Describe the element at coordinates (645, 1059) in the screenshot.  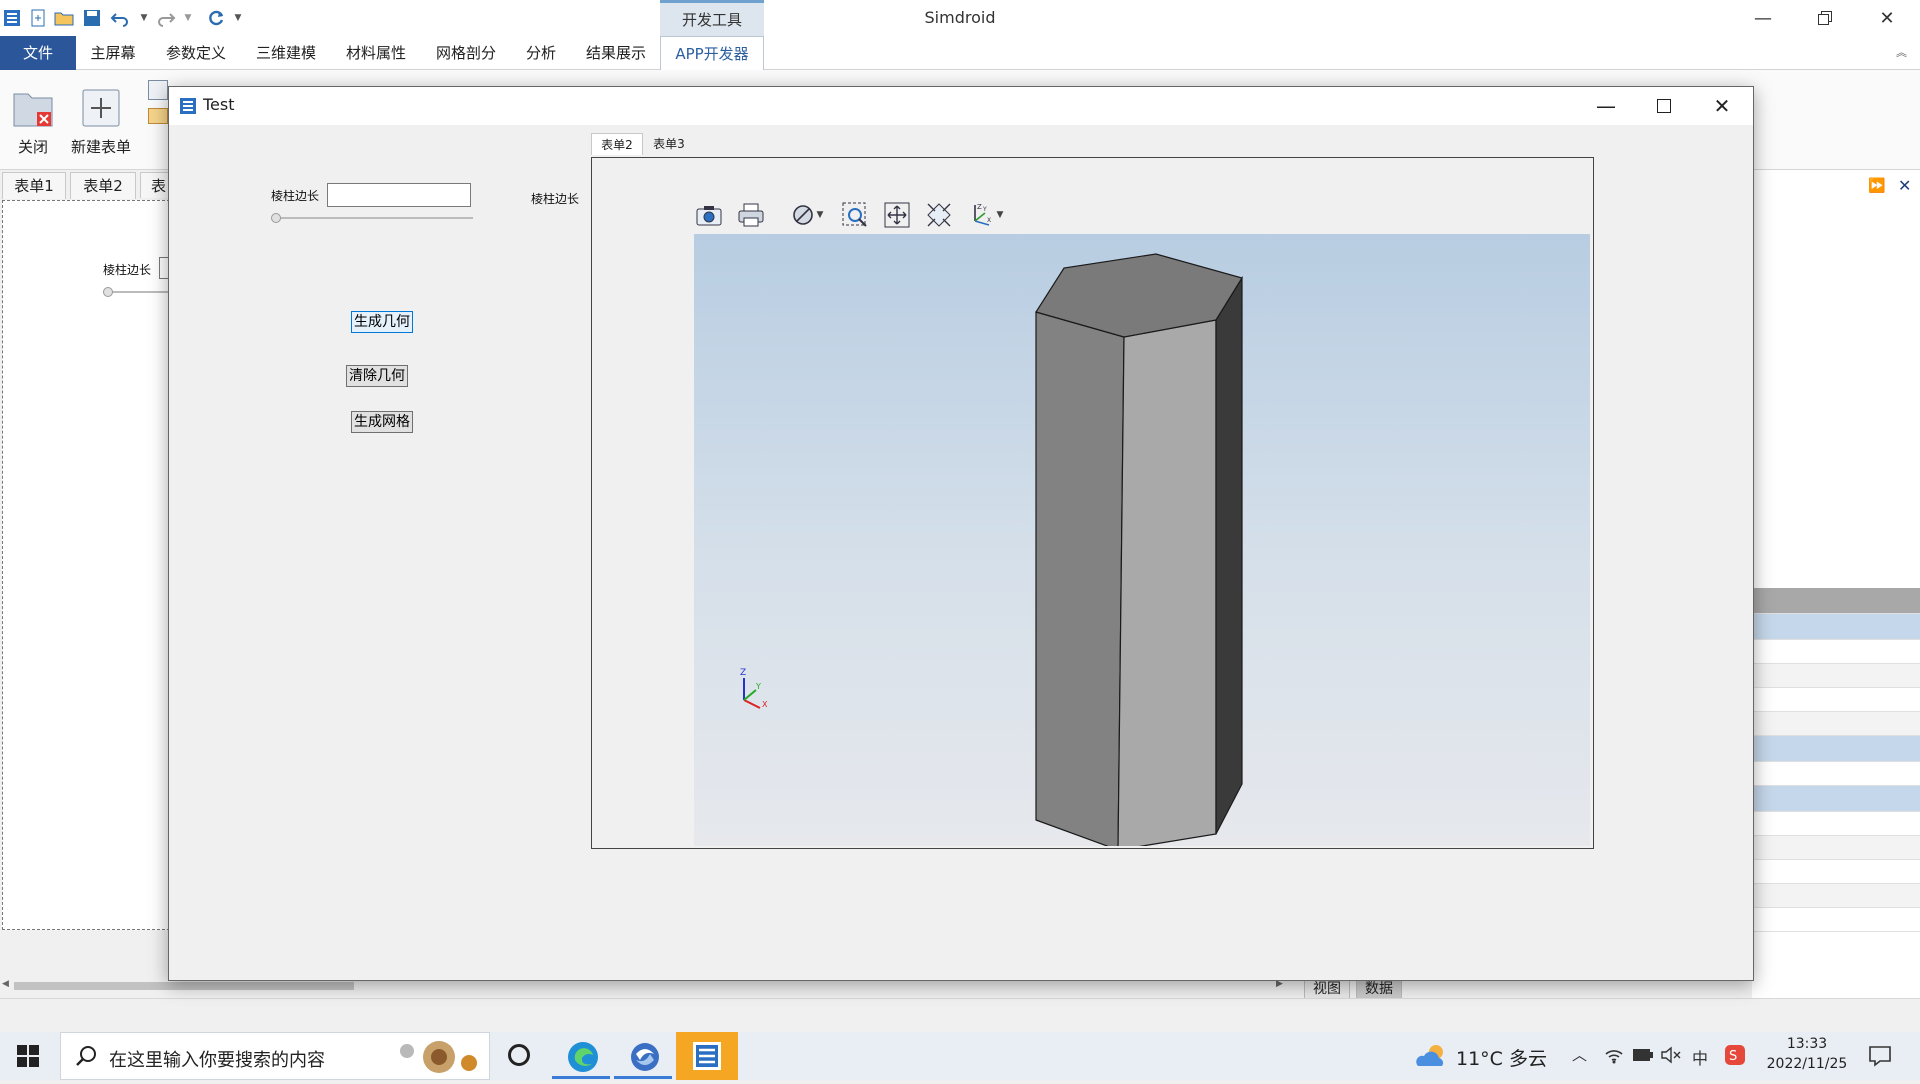
I see `app-swirl-icon` at that location.